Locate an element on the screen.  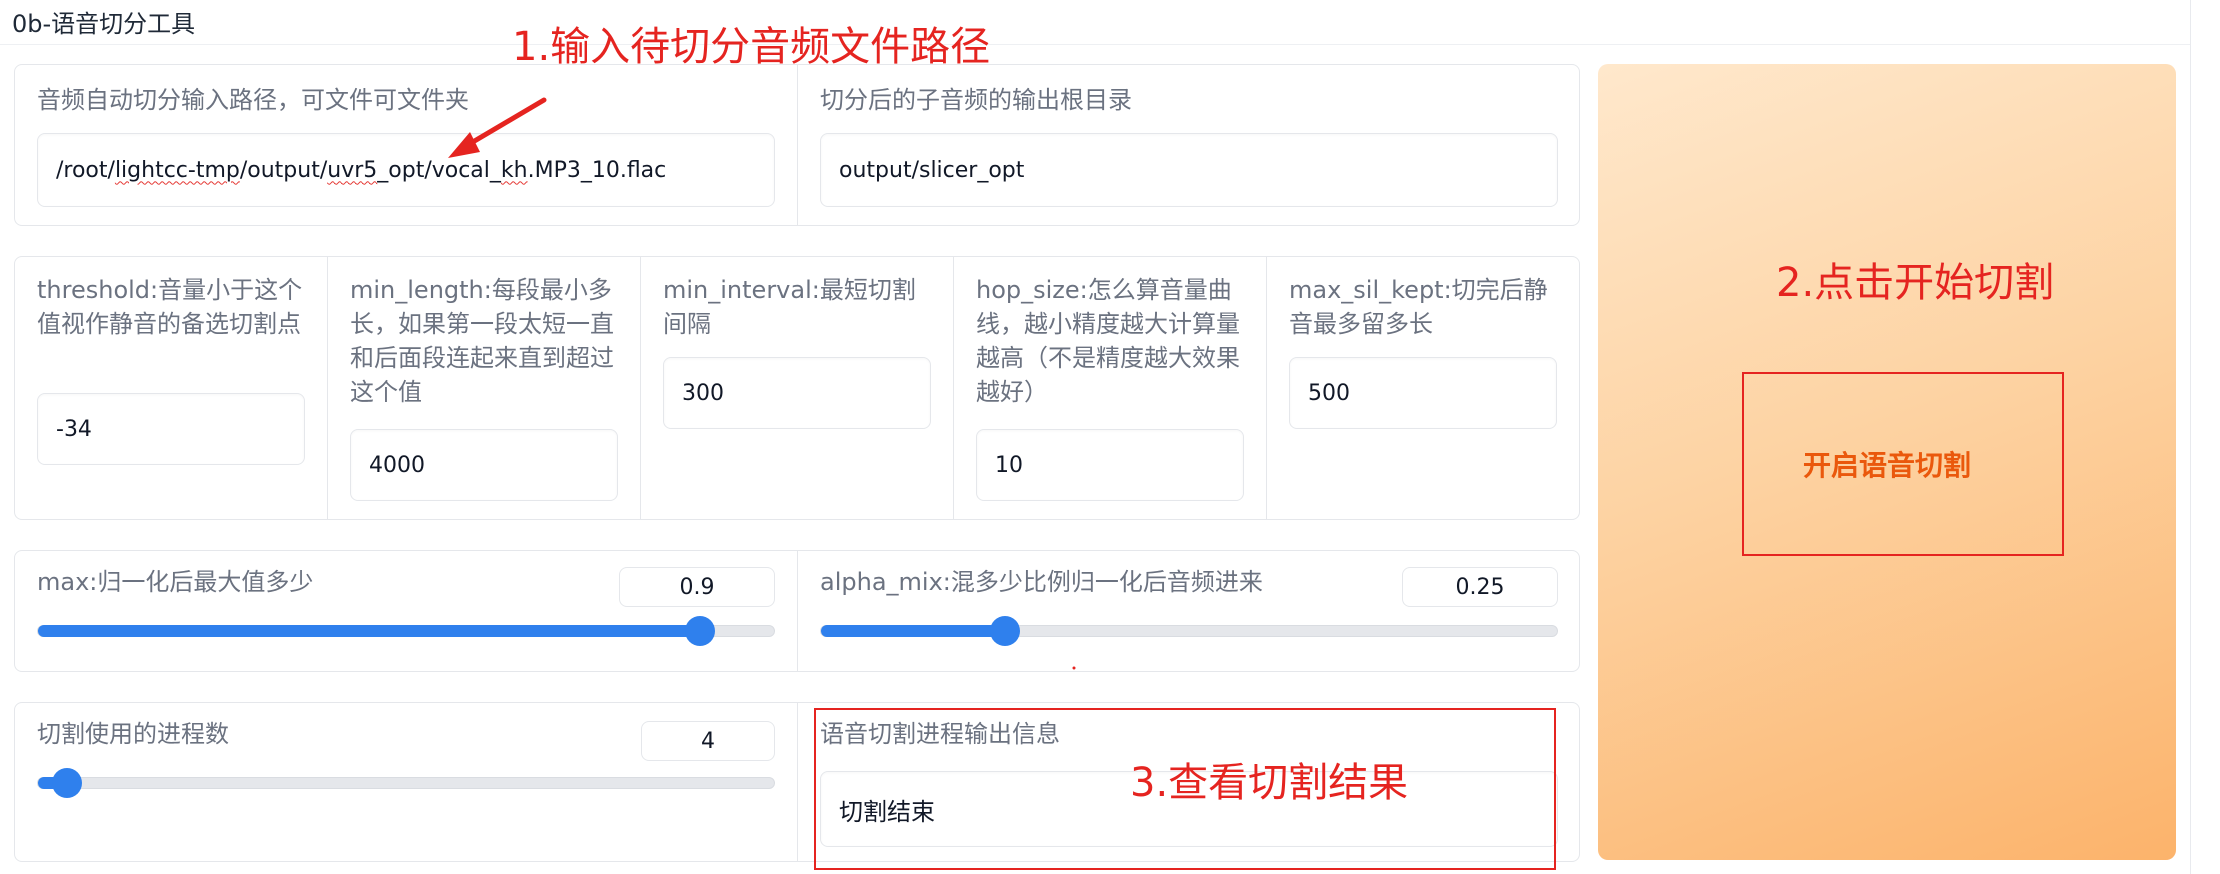
app-title: 0b-语音切分工具 is located at coordinates (104, 24).